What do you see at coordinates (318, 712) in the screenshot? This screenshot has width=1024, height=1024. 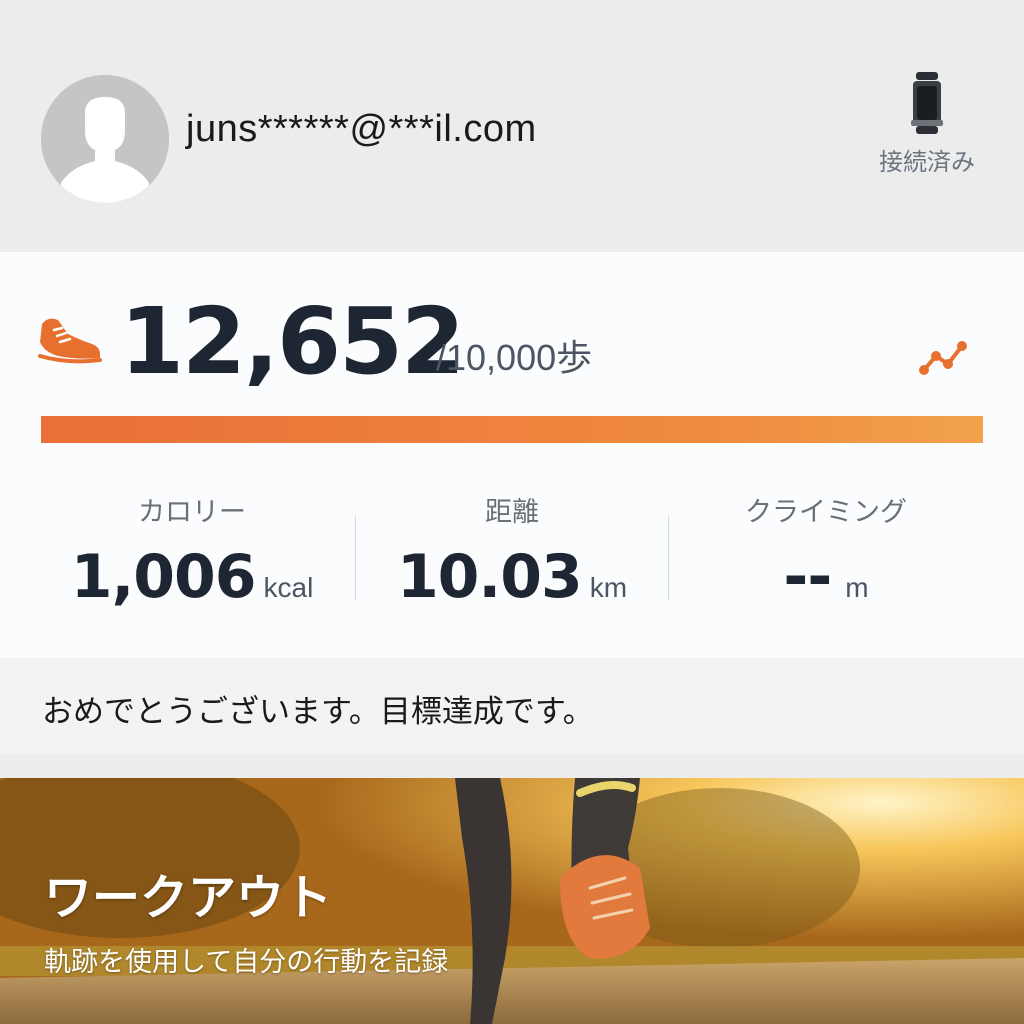 I see `goal-message: おめでとうございます。目標達成です。` at bounding box center [318, 712].